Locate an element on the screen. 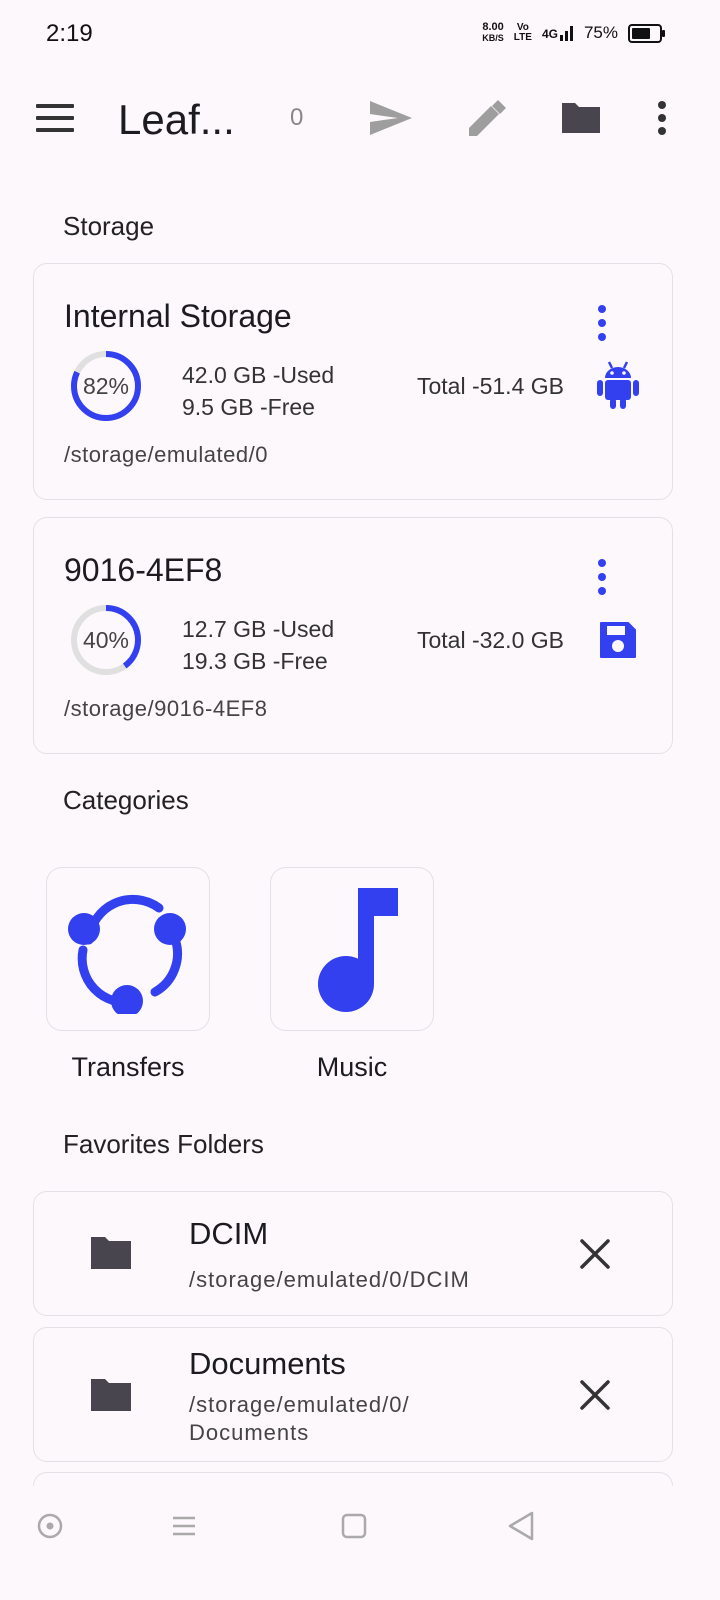 This screenshot has height=1600, width=720. edit-icon is located at coordinates (487, 118).